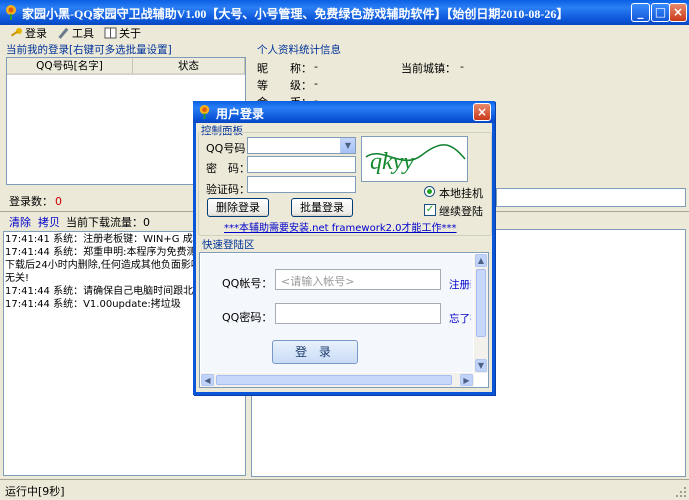  I want to click on quick-login-area: QQ帐号： <请输入帐号> 注册新 QQ密码： 忘了密 登 录 ▲ ▼ ◀ ▶, so click(344, 320).